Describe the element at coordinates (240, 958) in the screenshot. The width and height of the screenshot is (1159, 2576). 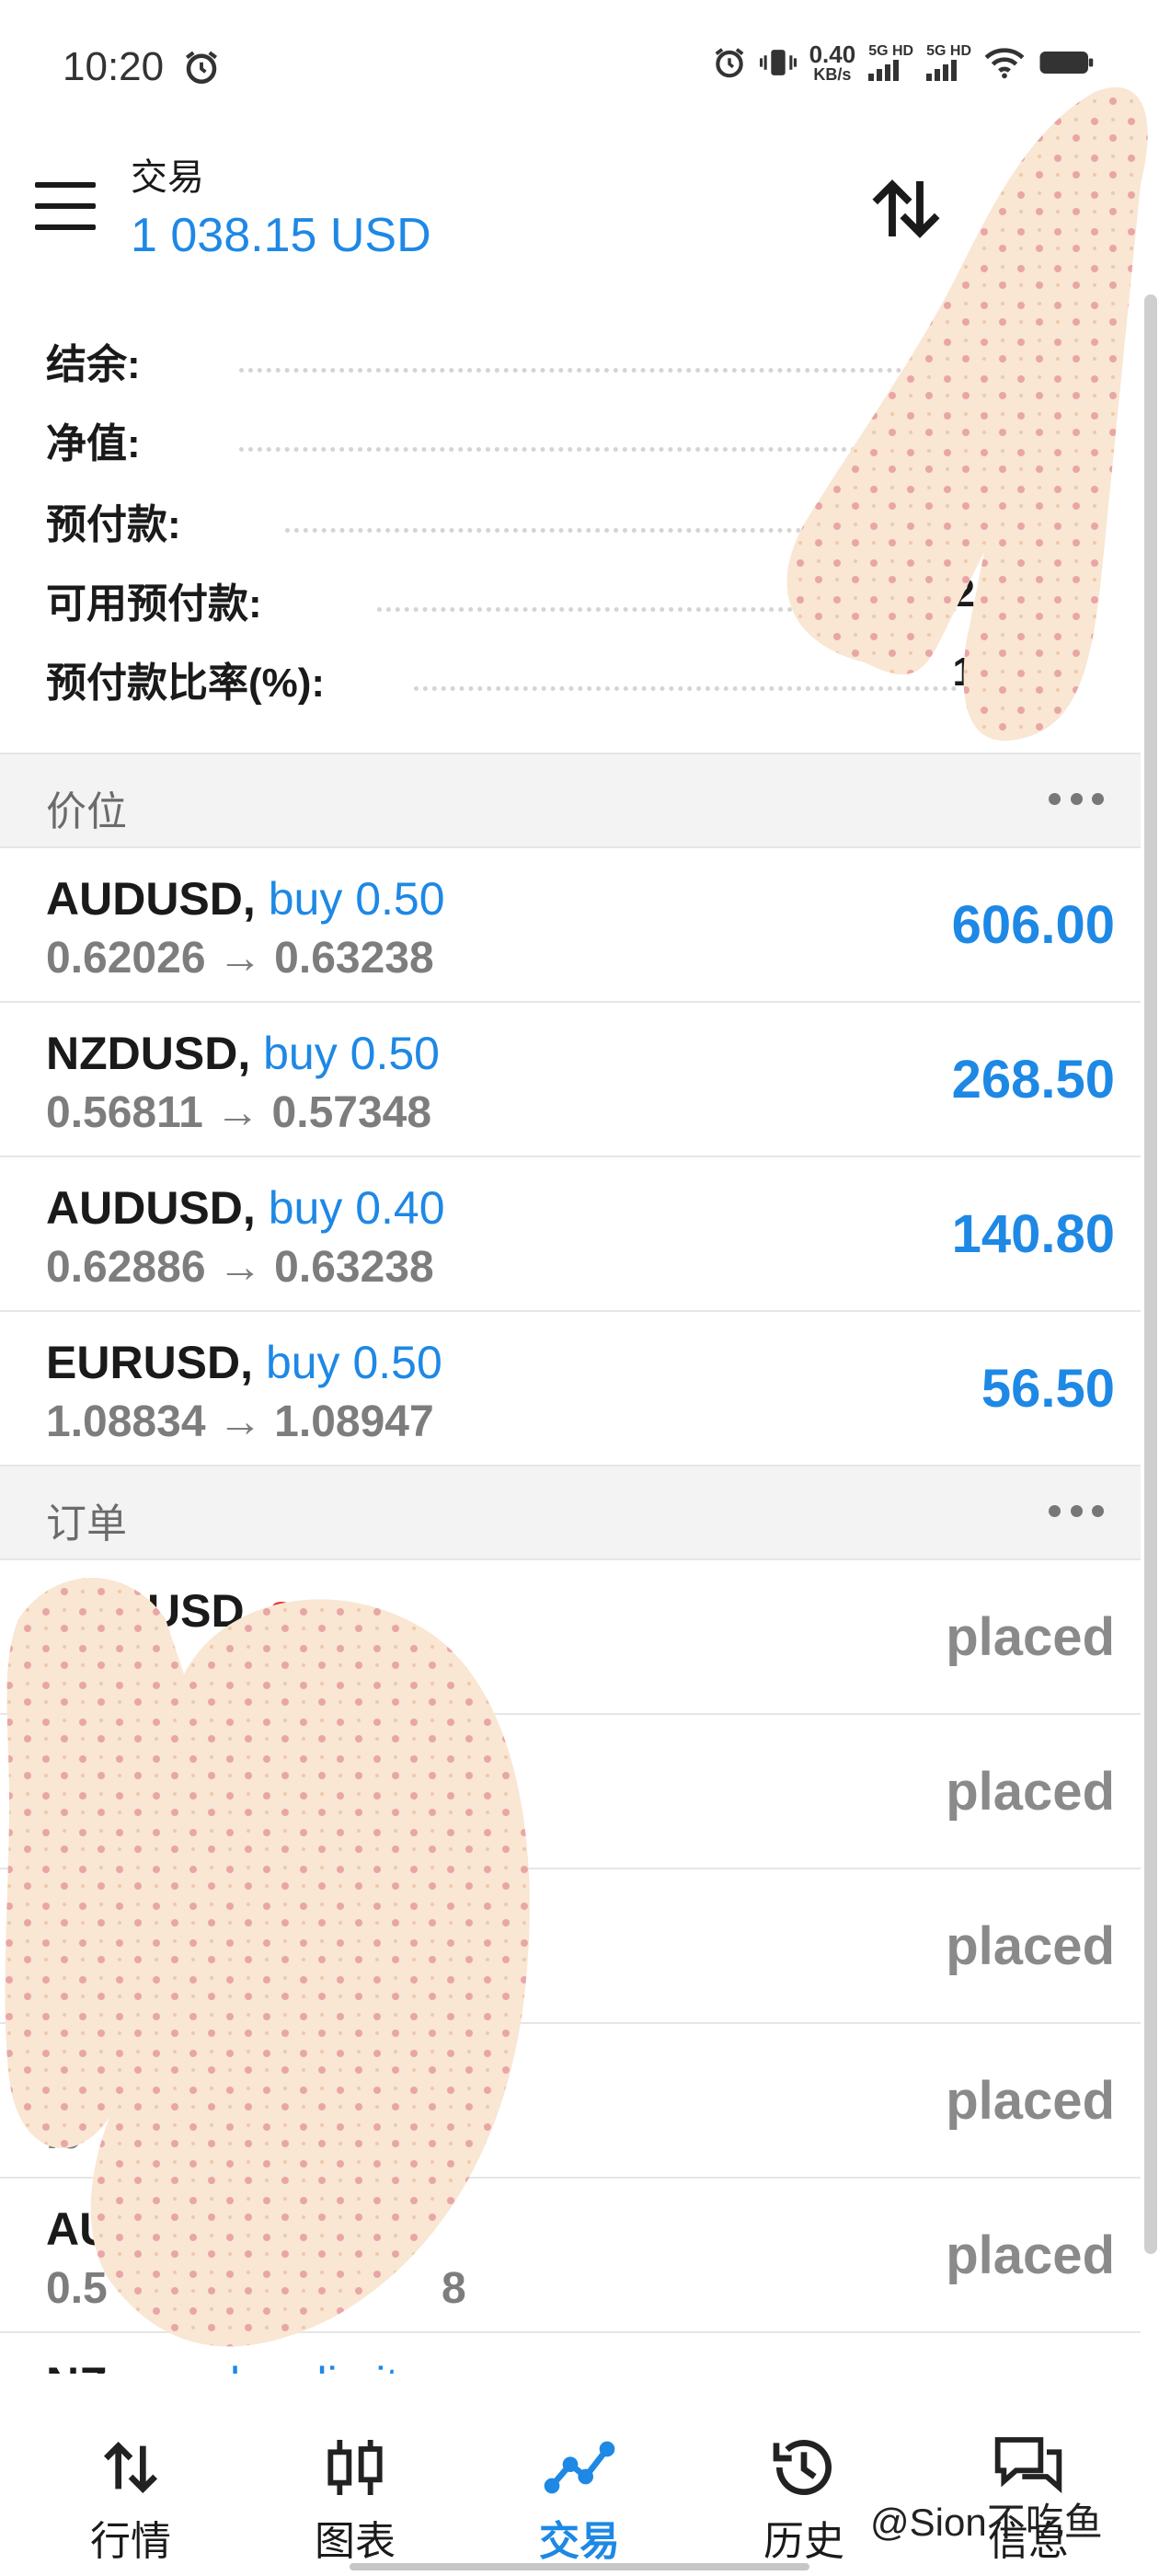
I see `position-prices: 0.62026 → 0.63238` at that location.